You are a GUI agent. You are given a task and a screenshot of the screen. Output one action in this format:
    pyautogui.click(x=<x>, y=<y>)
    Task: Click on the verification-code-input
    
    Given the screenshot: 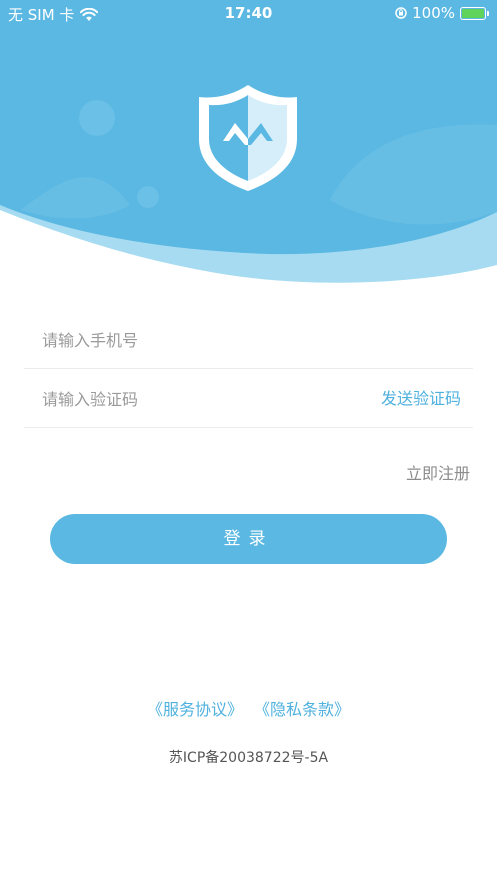 What is the action you would take?
    pyautogui.click(x=192, y=399)
    